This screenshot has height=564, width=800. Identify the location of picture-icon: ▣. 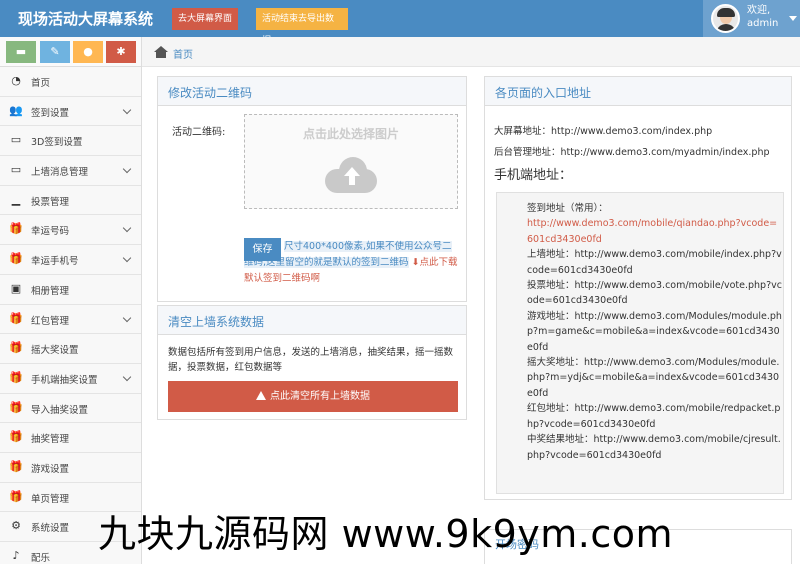
(16, 288).